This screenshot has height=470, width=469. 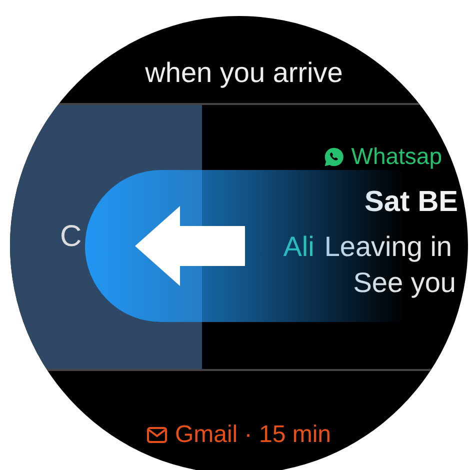 What do you see at coordinates (388, 247) in the screenshot?
I see `message-text: Leaving in` at bounding box center [388, 247].